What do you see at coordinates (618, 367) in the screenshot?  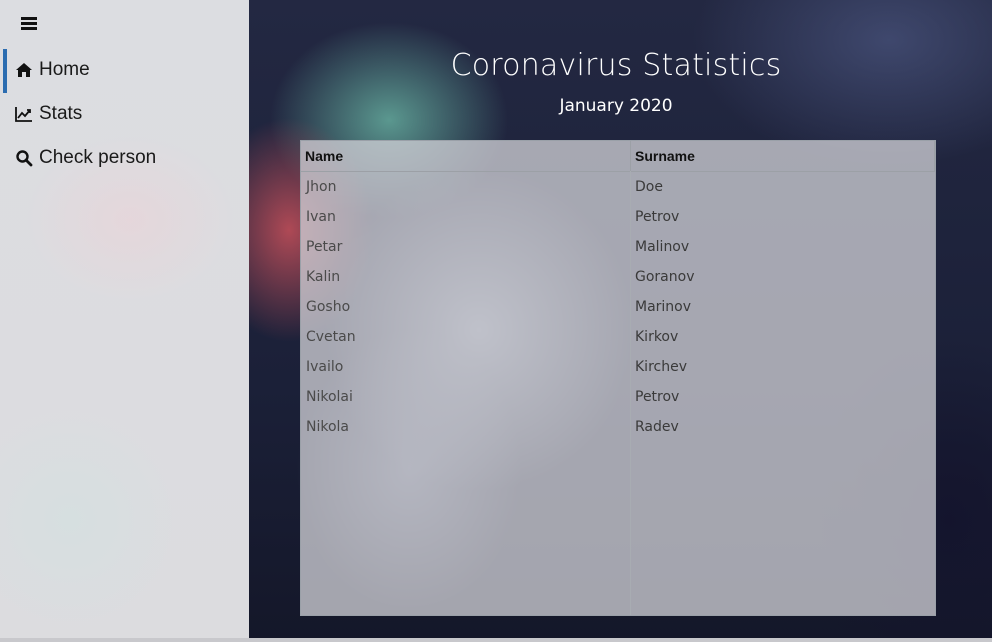 I see `table-row: Ivailo Kirchev` at bounding box center [618, 367].